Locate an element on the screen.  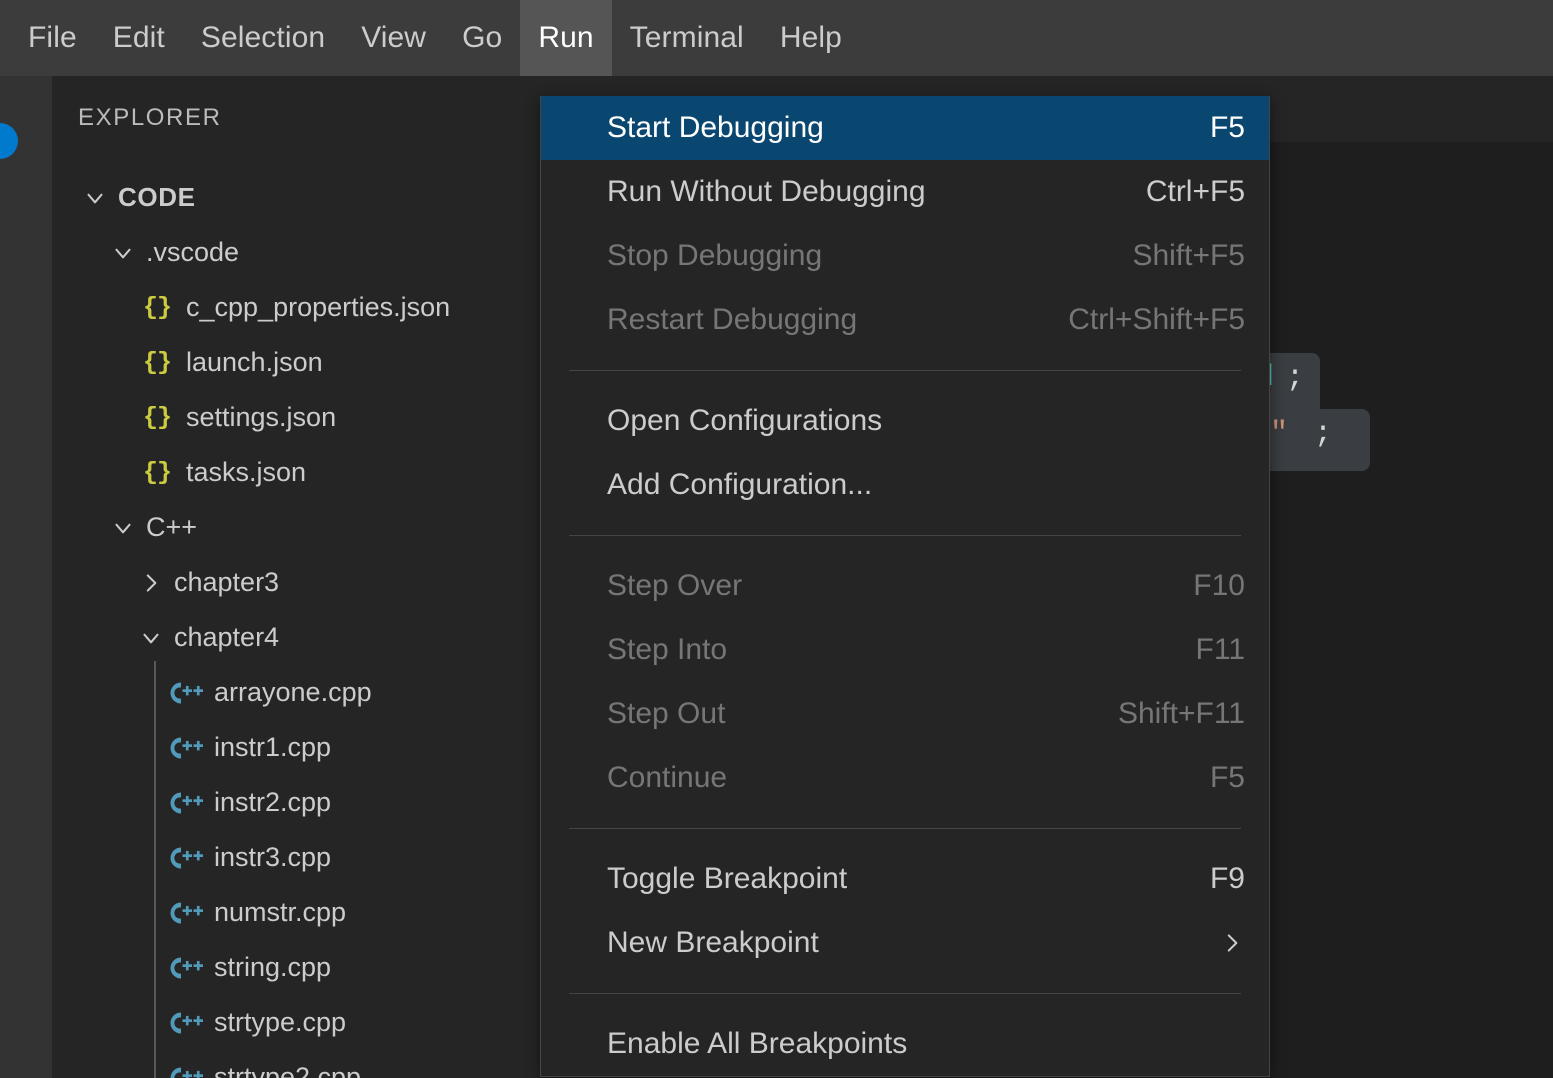
tree-folder-code: CODE is located at coordinates (296, 197).